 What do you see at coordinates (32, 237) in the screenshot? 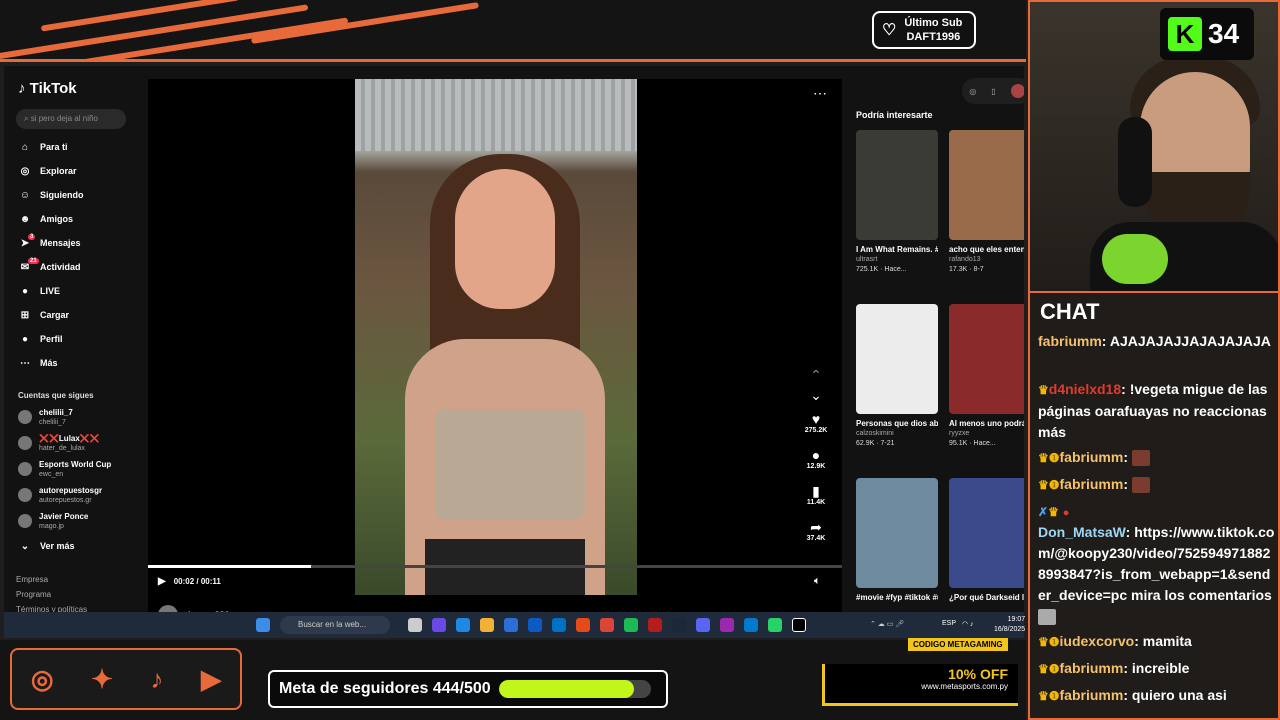
I see `notification-badge: 3` at bounding box center [32, 237].